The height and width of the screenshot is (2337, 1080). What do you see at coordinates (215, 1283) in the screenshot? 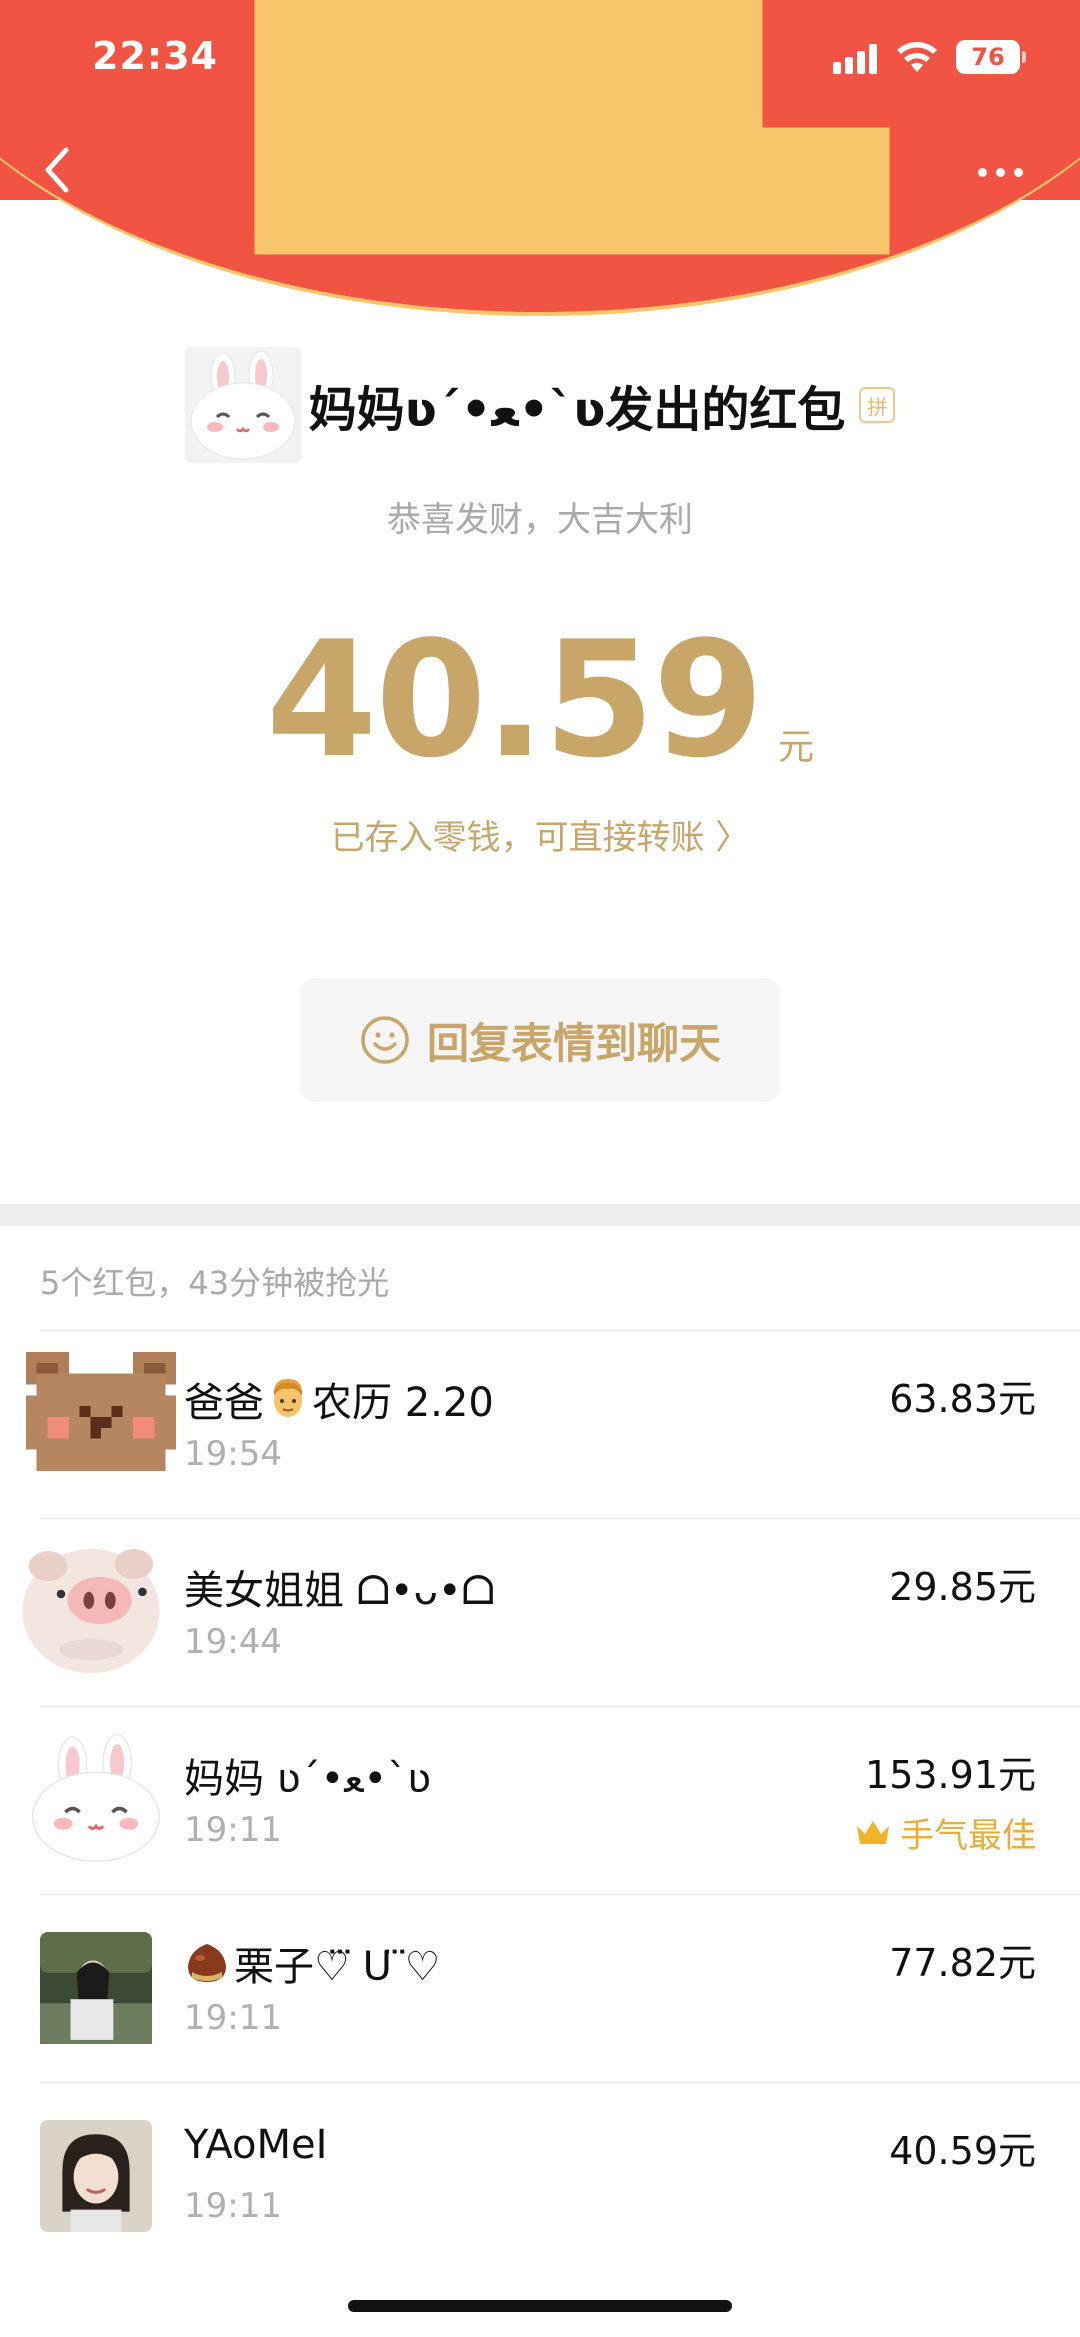
I see `packet-summary: 5个红包，43分钟被抢光` at bounding box center [215, 1283].